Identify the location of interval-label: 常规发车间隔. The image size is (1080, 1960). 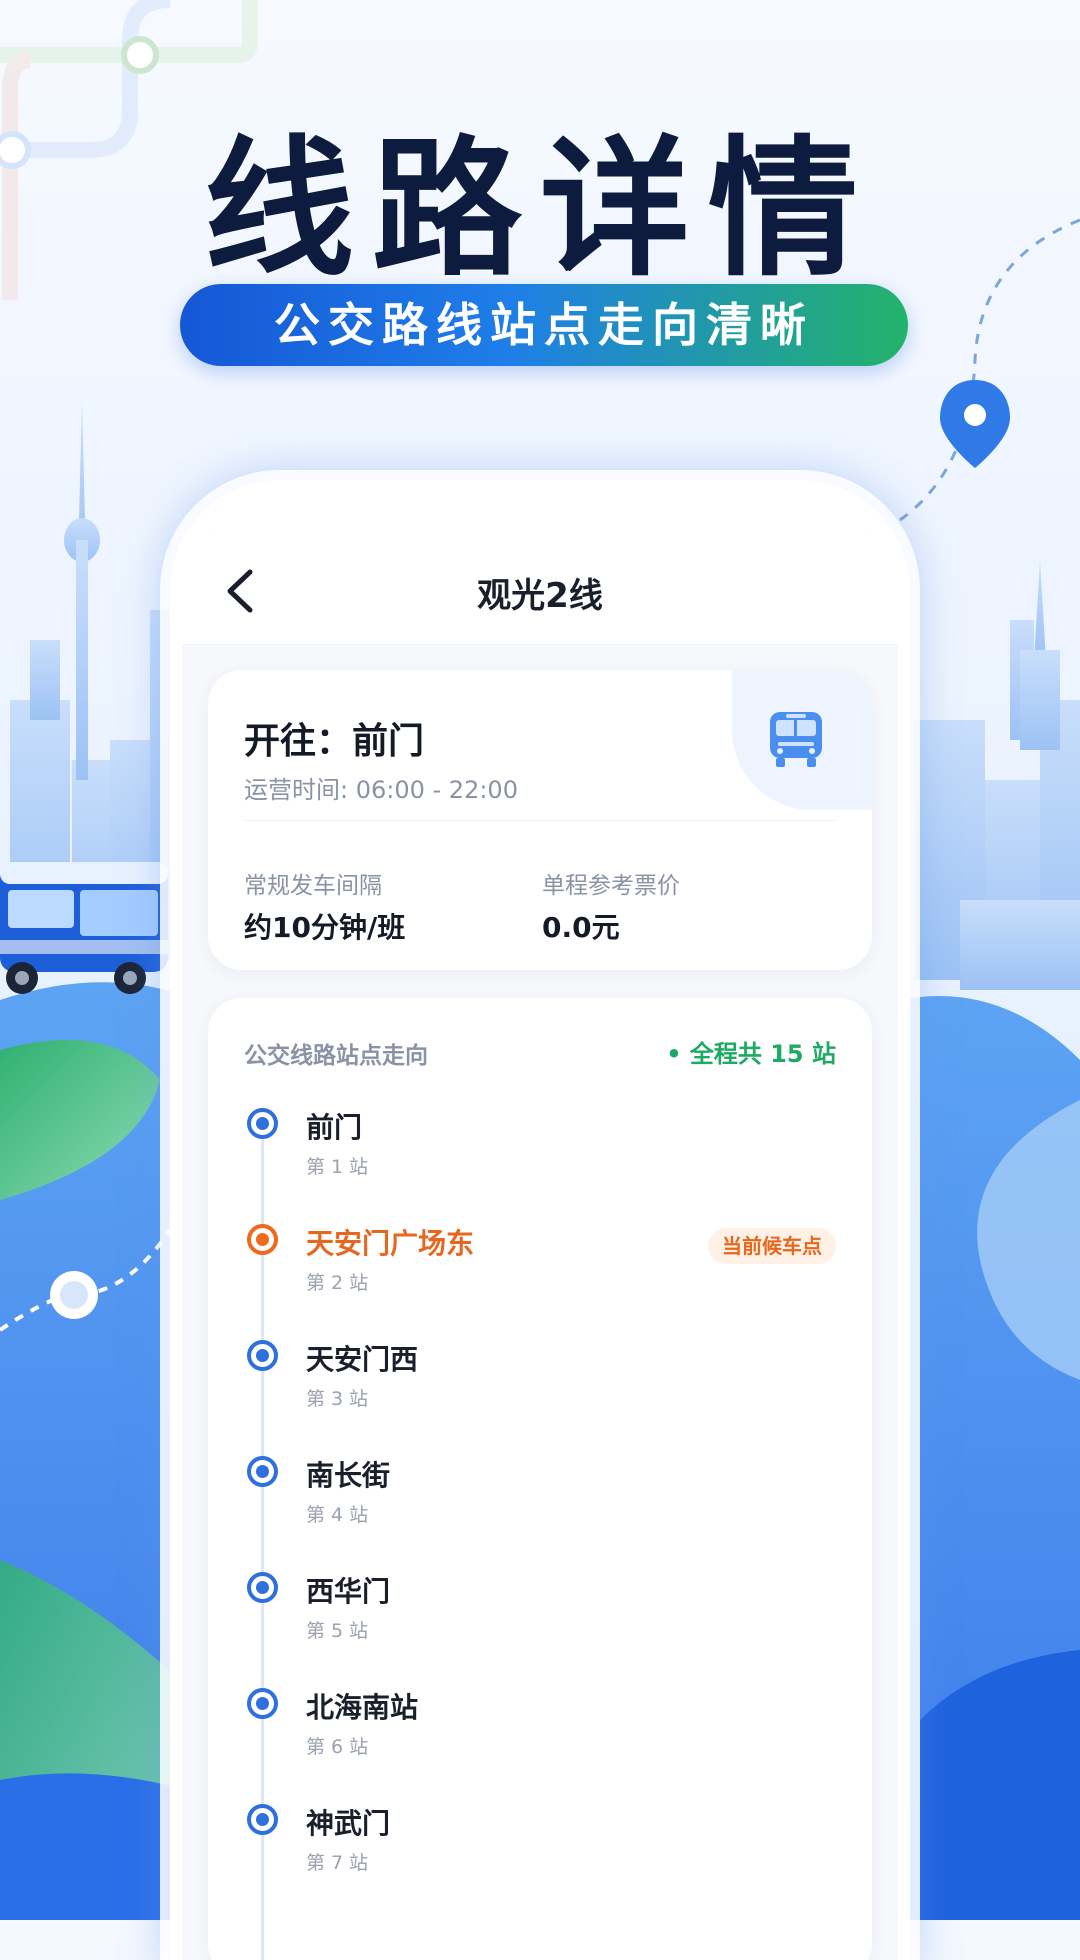
(313, 886).